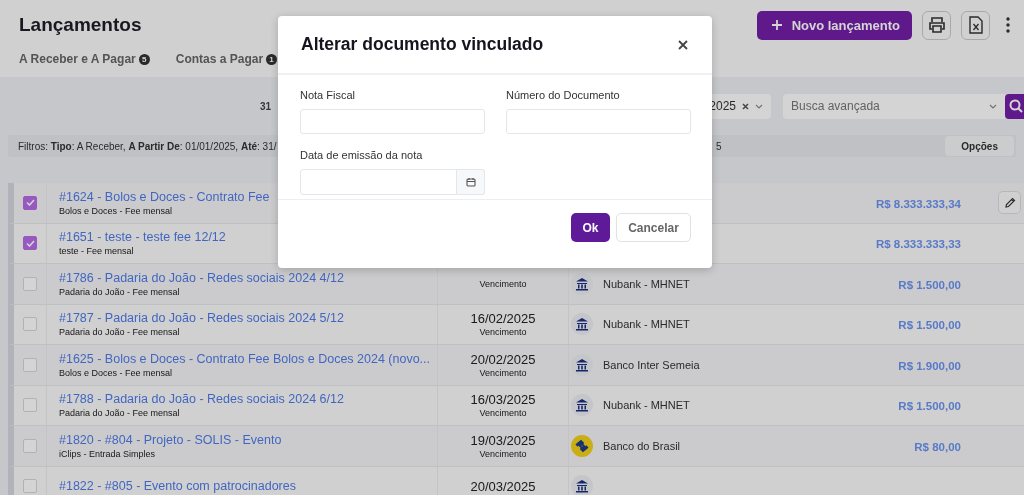 The width and height of the screenshot is (1024, 495). What do you see at coordinates (937, 446) in the screenshot?
I see `amount: R$ 80,00` at bounding box center [937, 446].